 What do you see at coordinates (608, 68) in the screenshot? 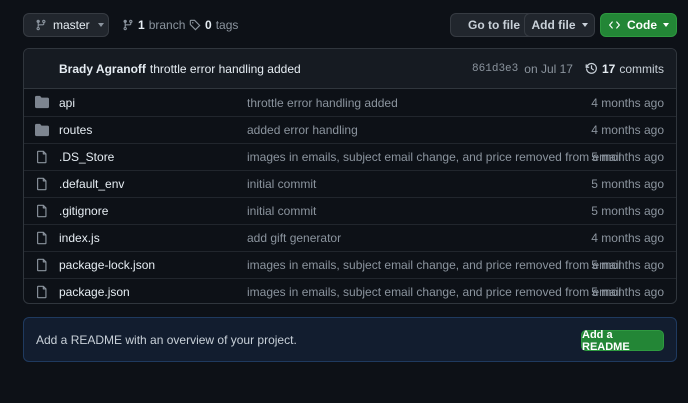
I see `commits-count: 17` at bounding box center [608, 68].